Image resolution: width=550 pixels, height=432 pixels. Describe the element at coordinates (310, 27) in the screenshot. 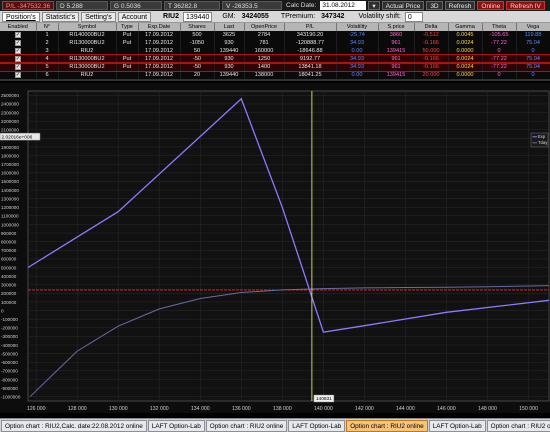

I see `column-header: P/L` at that location.